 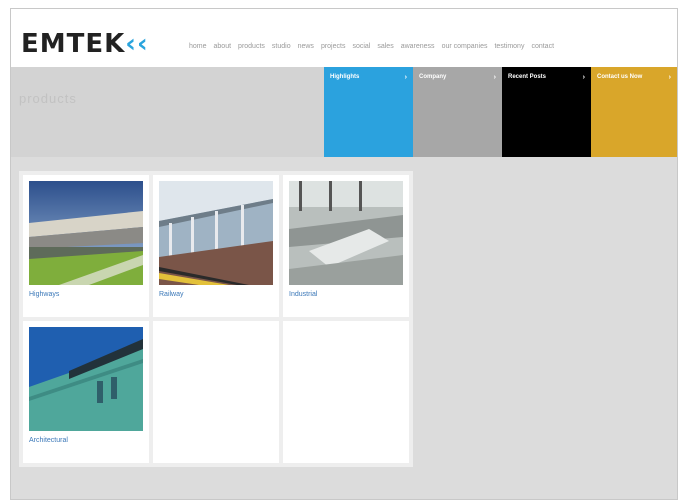 I want to click on product-caption: Architectural, so click(x=48, y=440).